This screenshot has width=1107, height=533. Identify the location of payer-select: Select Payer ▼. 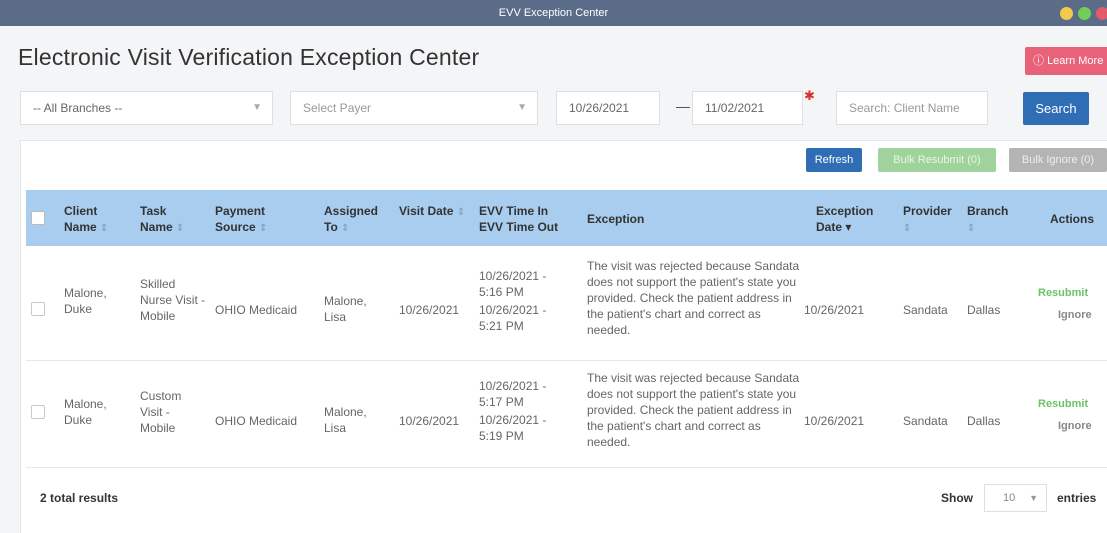
(414, 108).